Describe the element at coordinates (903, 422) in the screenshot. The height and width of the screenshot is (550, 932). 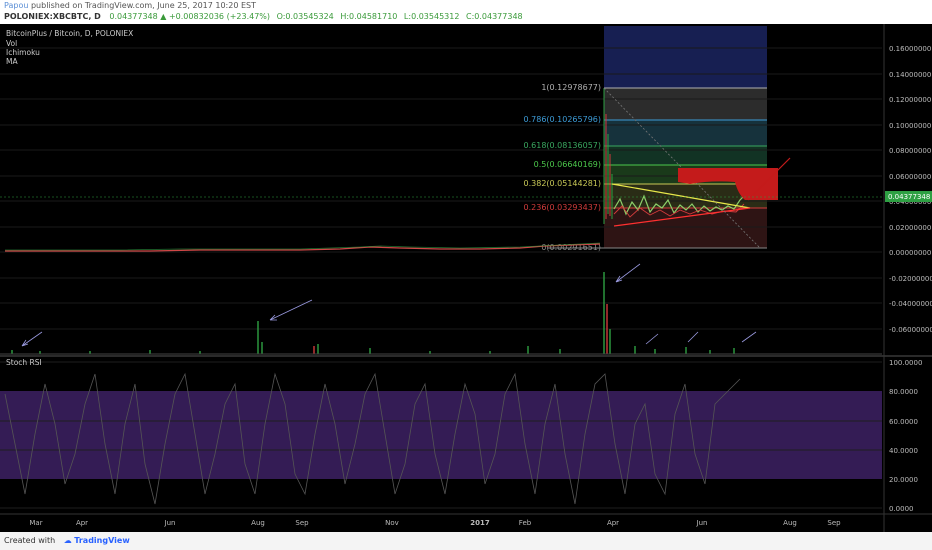
I see `rsi-tick-2: 60.0000` at that location.